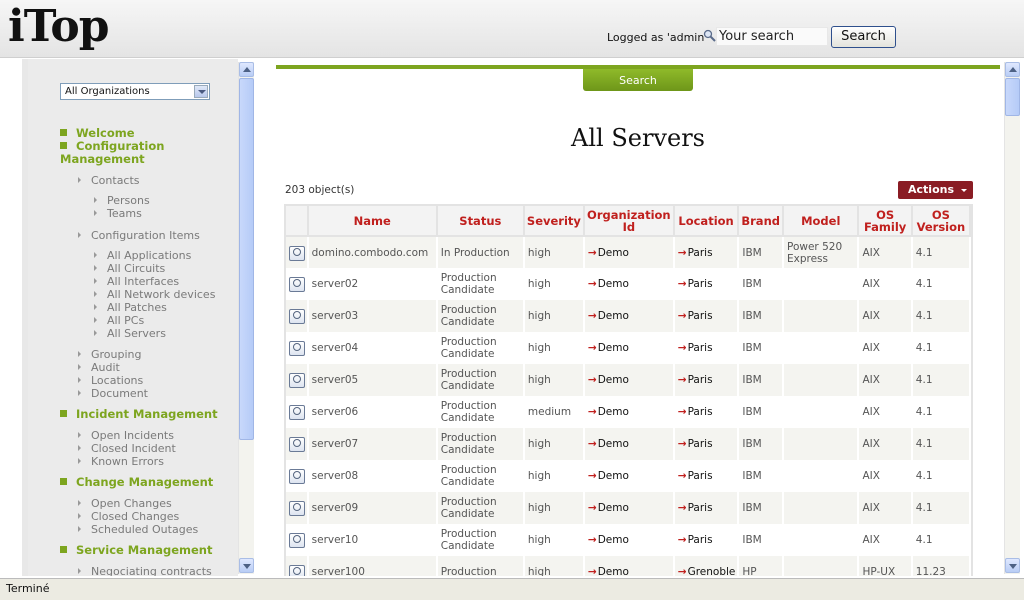 Image resolution: width=1024 pixels, height=600 pixels. I want to click on scroll-down-icon, so click(246, 565).